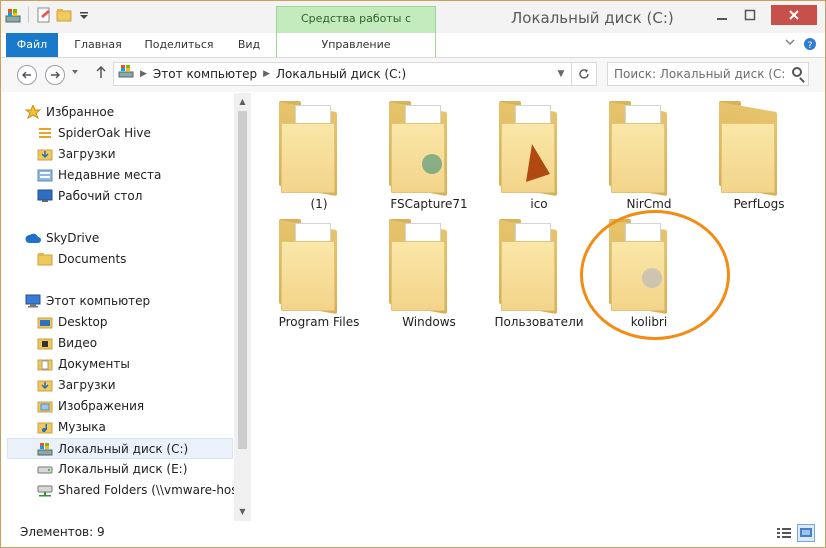 This screenshot has height=548, width=826. I want to click on nav-desktop-fav: Рабочий стол, so click(117, 196).